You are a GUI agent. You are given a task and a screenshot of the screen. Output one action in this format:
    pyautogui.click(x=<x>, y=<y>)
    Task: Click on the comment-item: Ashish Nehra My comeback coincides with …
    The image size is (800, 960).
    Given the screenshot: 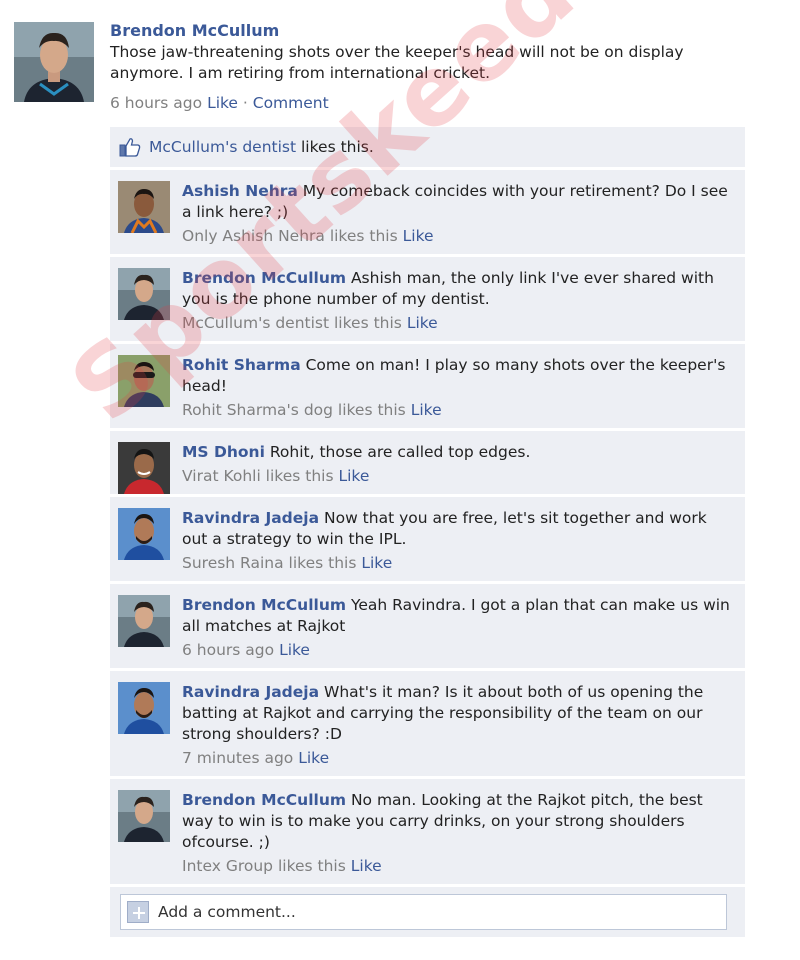 What is the action you would take?
    pyautogui.click(x=427, y=213)
    